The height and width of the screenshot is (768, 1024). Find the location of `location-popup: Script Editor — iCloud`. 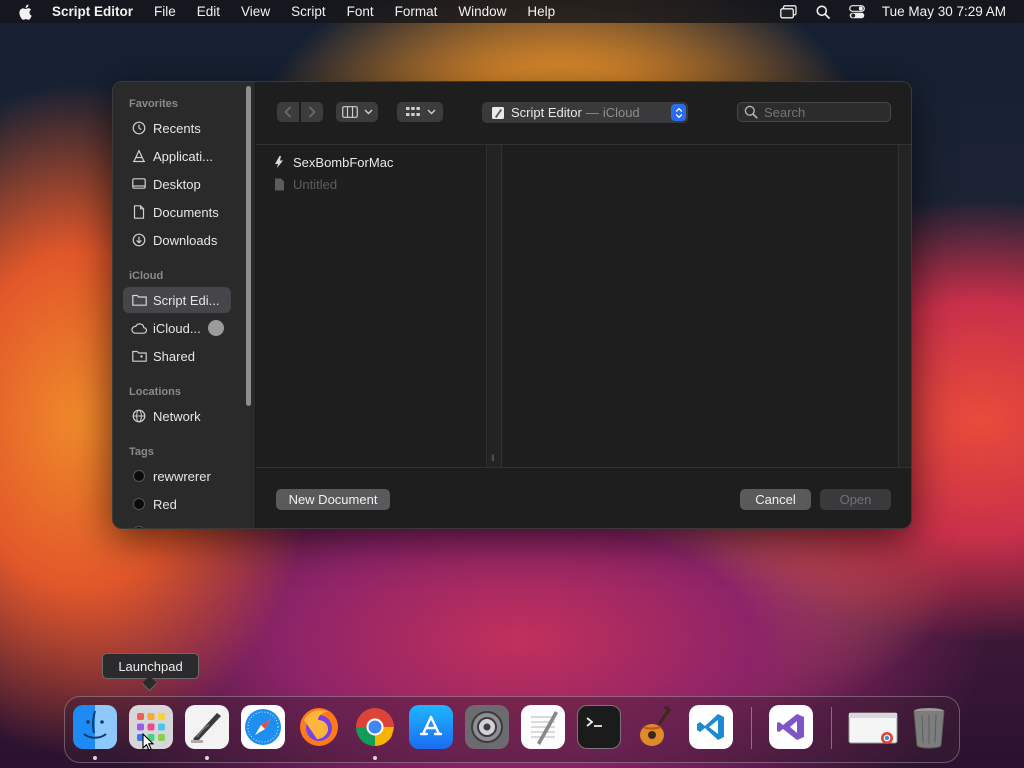

location-popup: Script Editor — iCloud is located at coordinates (585, 112).